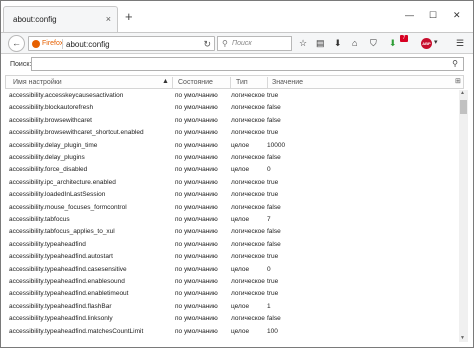 Image resolution: width=474 pixels, height=348 pixels. I want to click on home-icon: ⌂, so click(354, 43).